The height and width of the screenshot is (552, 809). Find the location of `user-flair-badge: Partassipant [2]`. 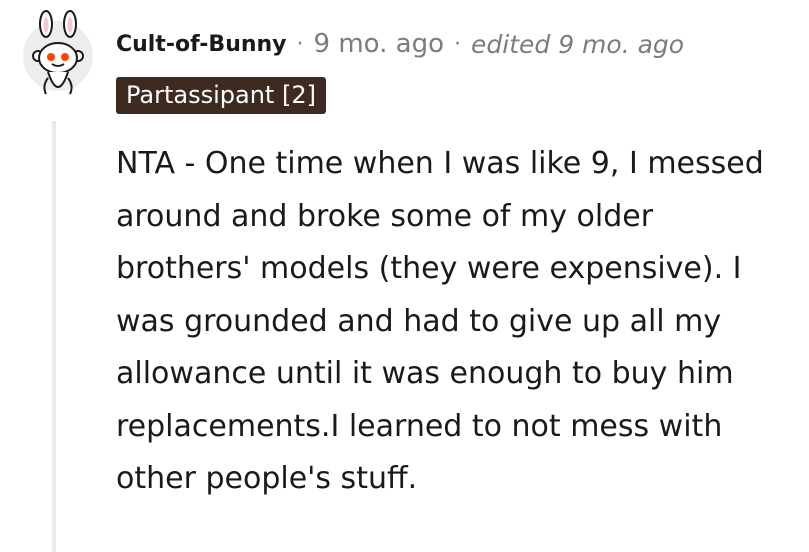

user-flair-badge: Partassipant [2] is located at coordinates (221, 95).